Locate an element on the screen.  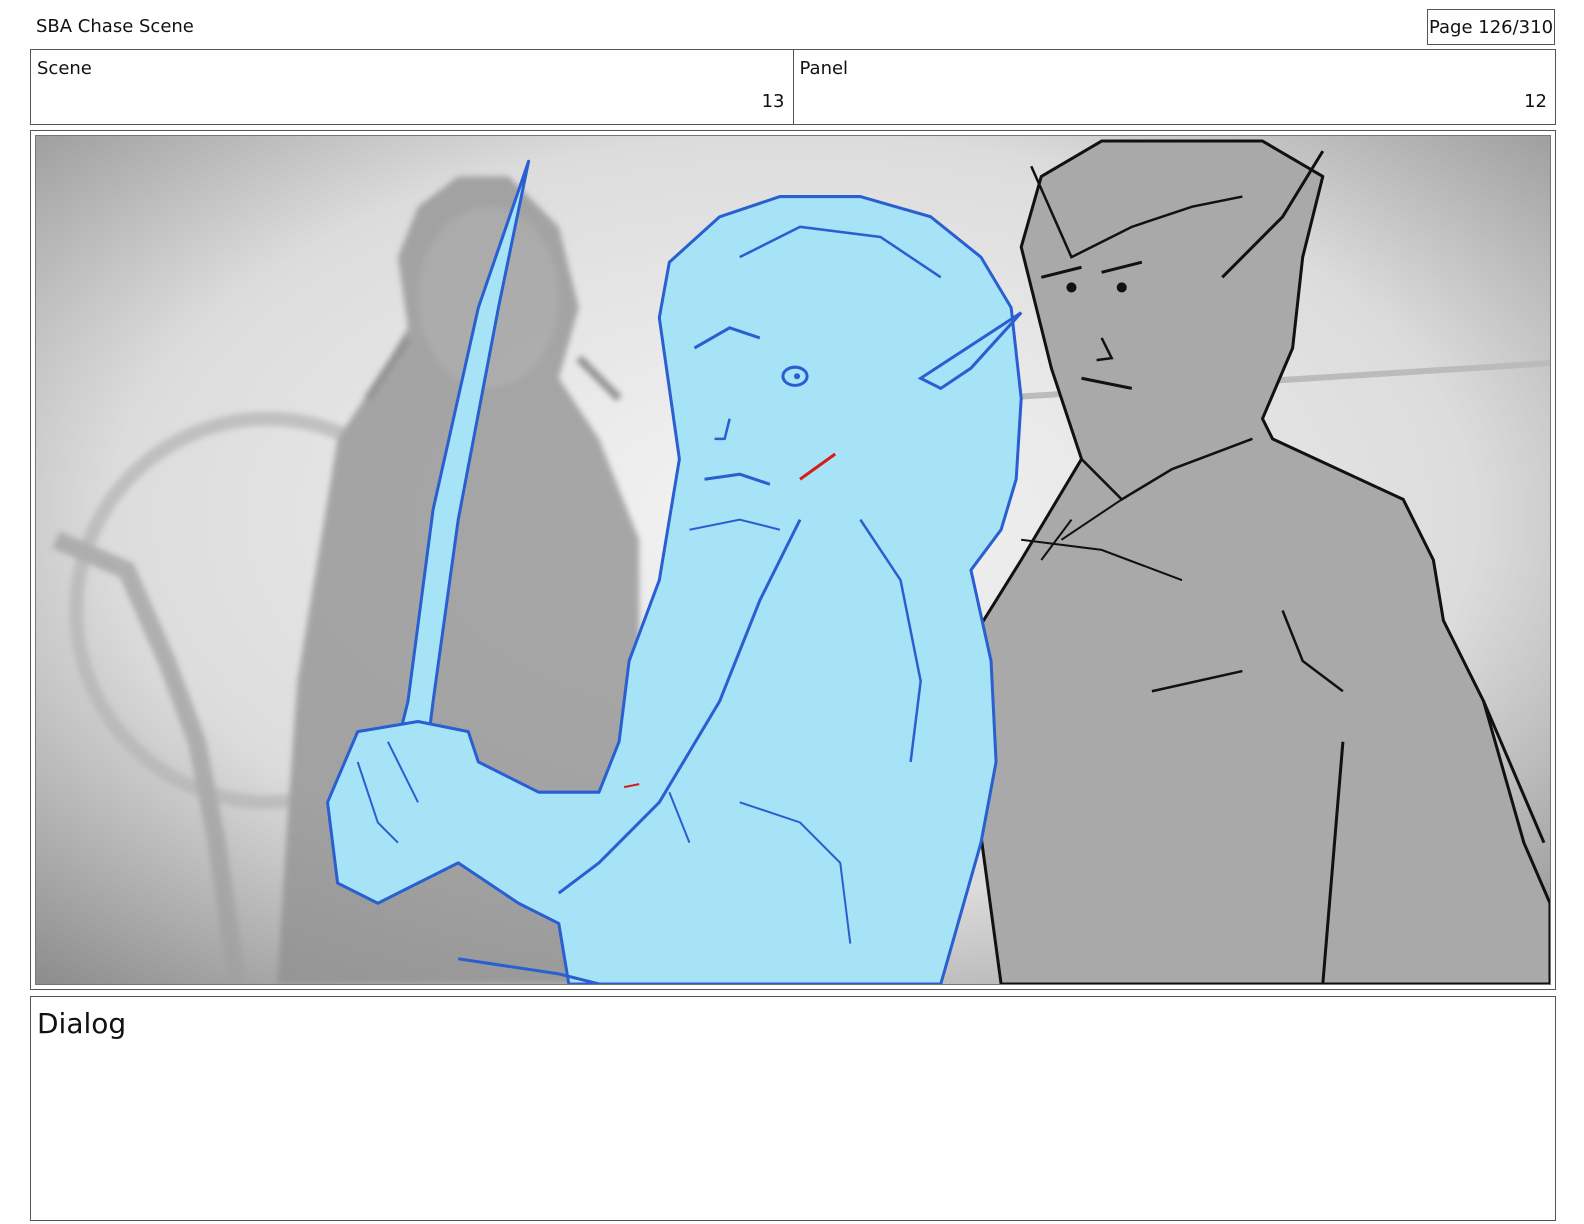
panel-label: Panel is located at coordinates (824, 68).